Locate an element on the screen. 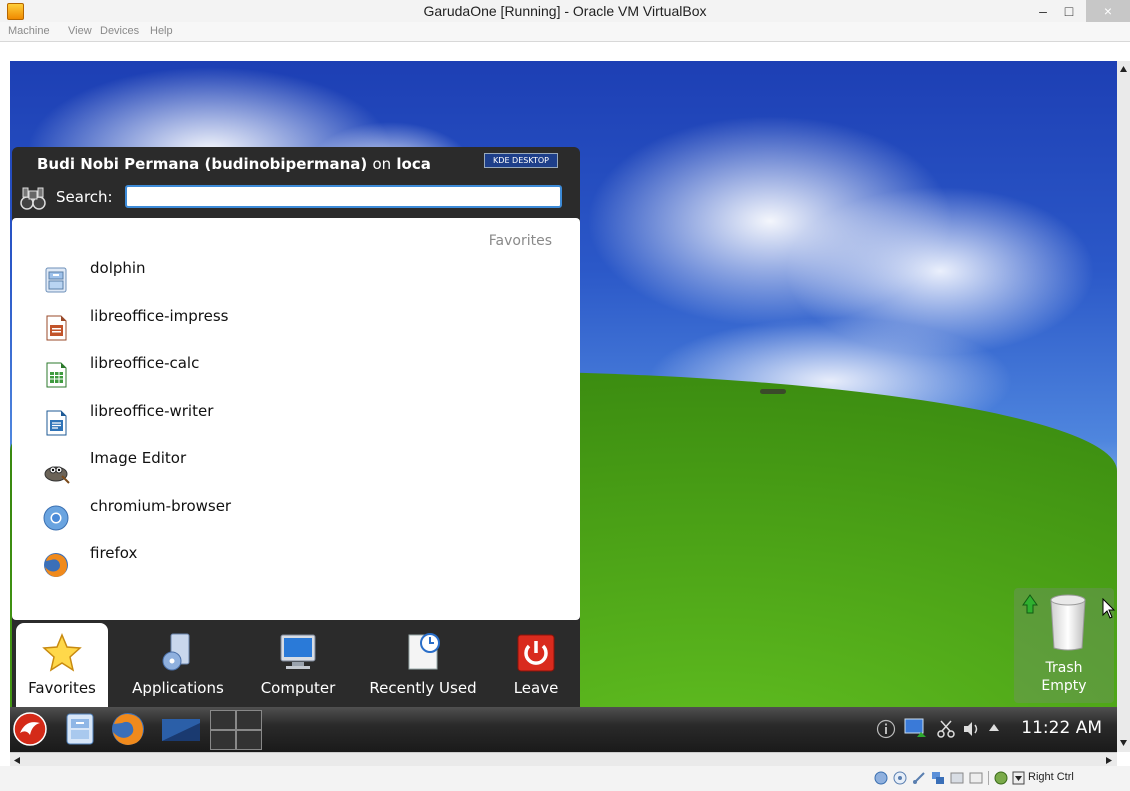 The width and height of the screenshot is (1130, 791). scroll-up-arrow-icon is located at coordinates (1123, 69).